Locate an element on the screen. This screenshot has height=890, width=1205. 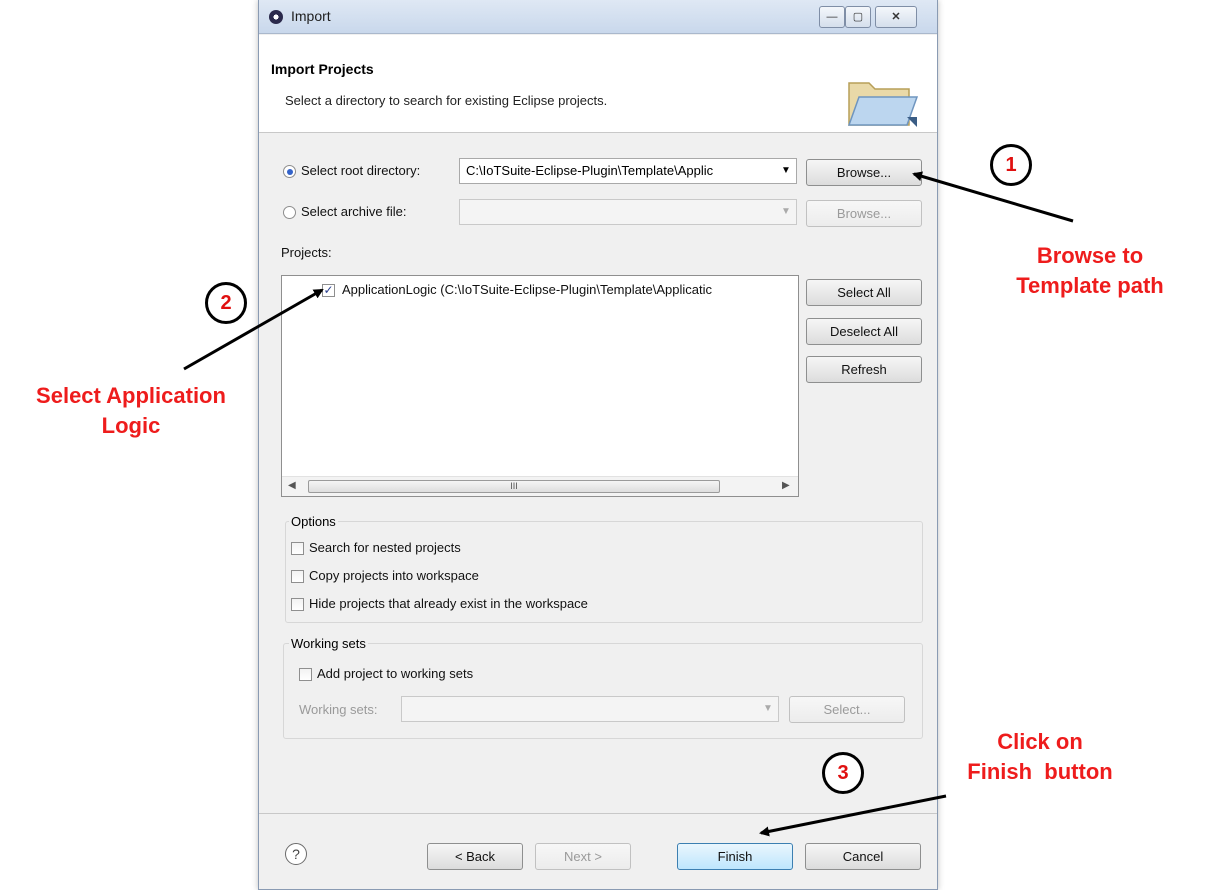
step-1-line1: Browse to is located at coordinates (1090, 255).